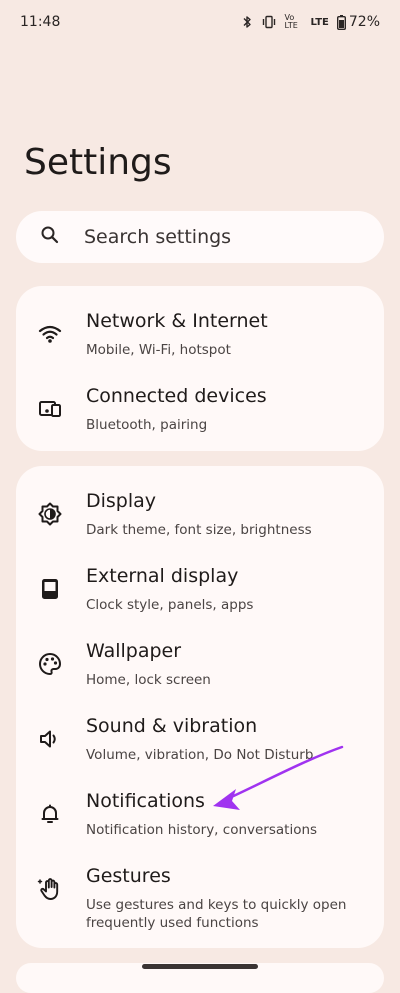 This screenshot has width=400, height=993. Describe the element at coordinates (269, 22) in the screenshot. I see `vibrate-icon` at that location.